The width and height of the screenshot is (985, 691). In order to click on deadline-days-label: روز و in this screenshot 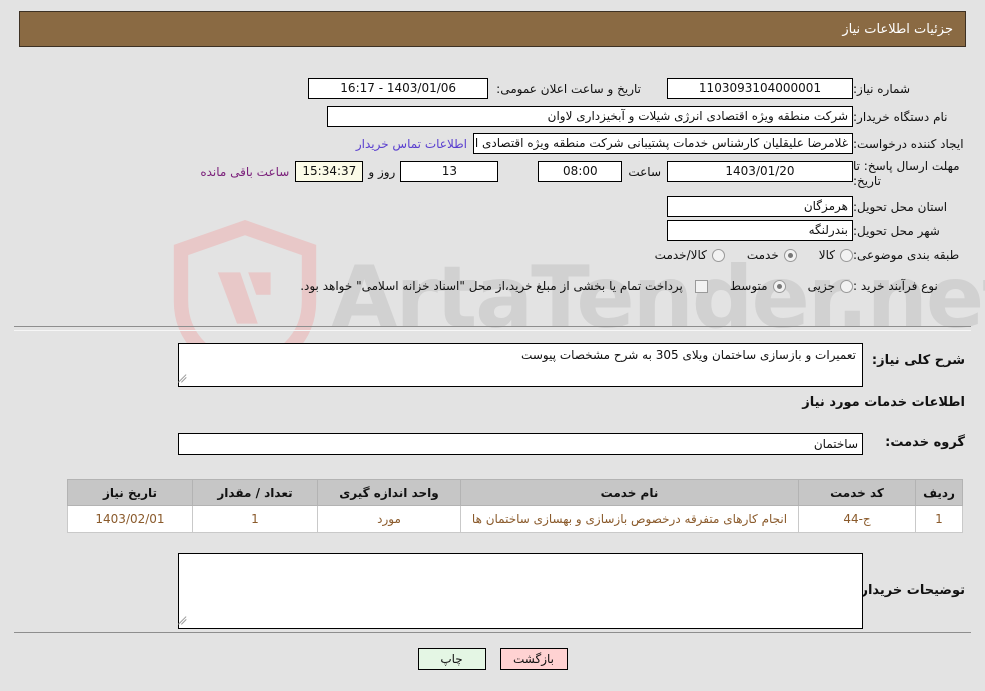, I will do `click(382, 171)`.